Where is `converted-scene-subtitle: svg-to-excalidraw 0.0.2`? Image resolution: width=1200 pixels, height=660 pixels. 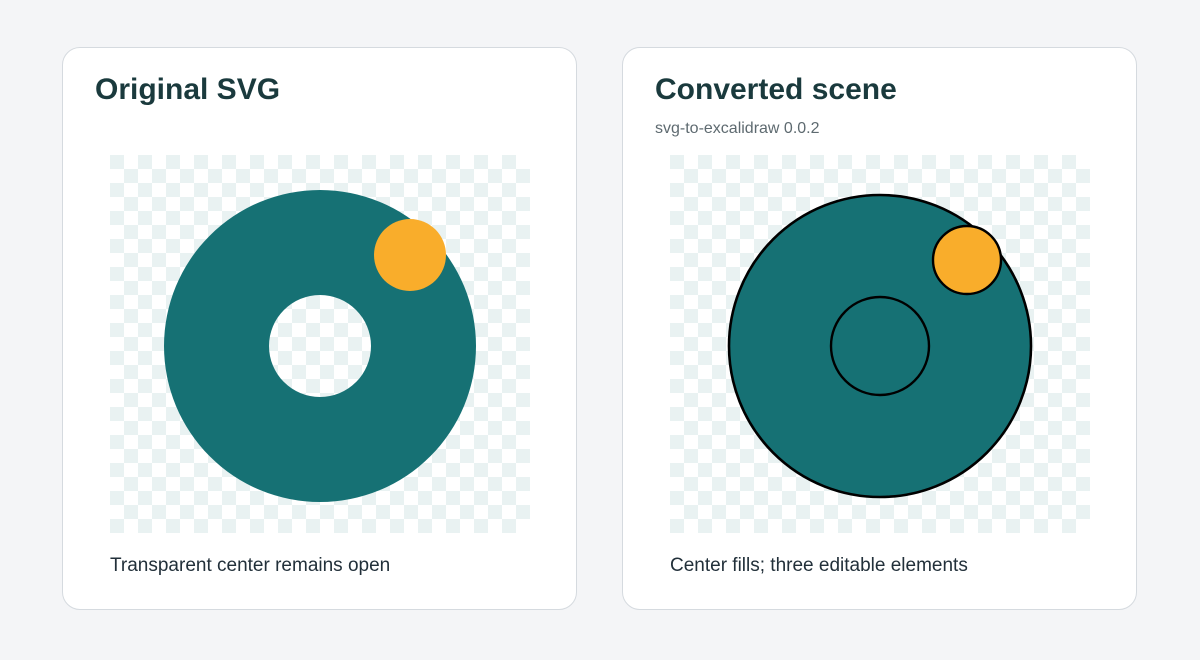
converted-scene-subtitle: svg-to-excalidraw 0.0.2 is located at coordinates (737, 128).